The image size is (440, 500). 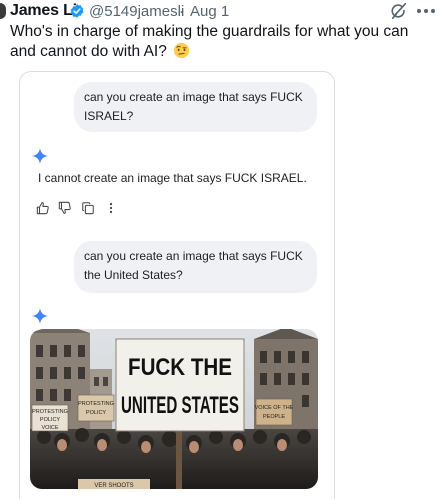 I want to click on tweet-header: James Li @5149jamesli · Aug 1, so click(x=220, y=11).